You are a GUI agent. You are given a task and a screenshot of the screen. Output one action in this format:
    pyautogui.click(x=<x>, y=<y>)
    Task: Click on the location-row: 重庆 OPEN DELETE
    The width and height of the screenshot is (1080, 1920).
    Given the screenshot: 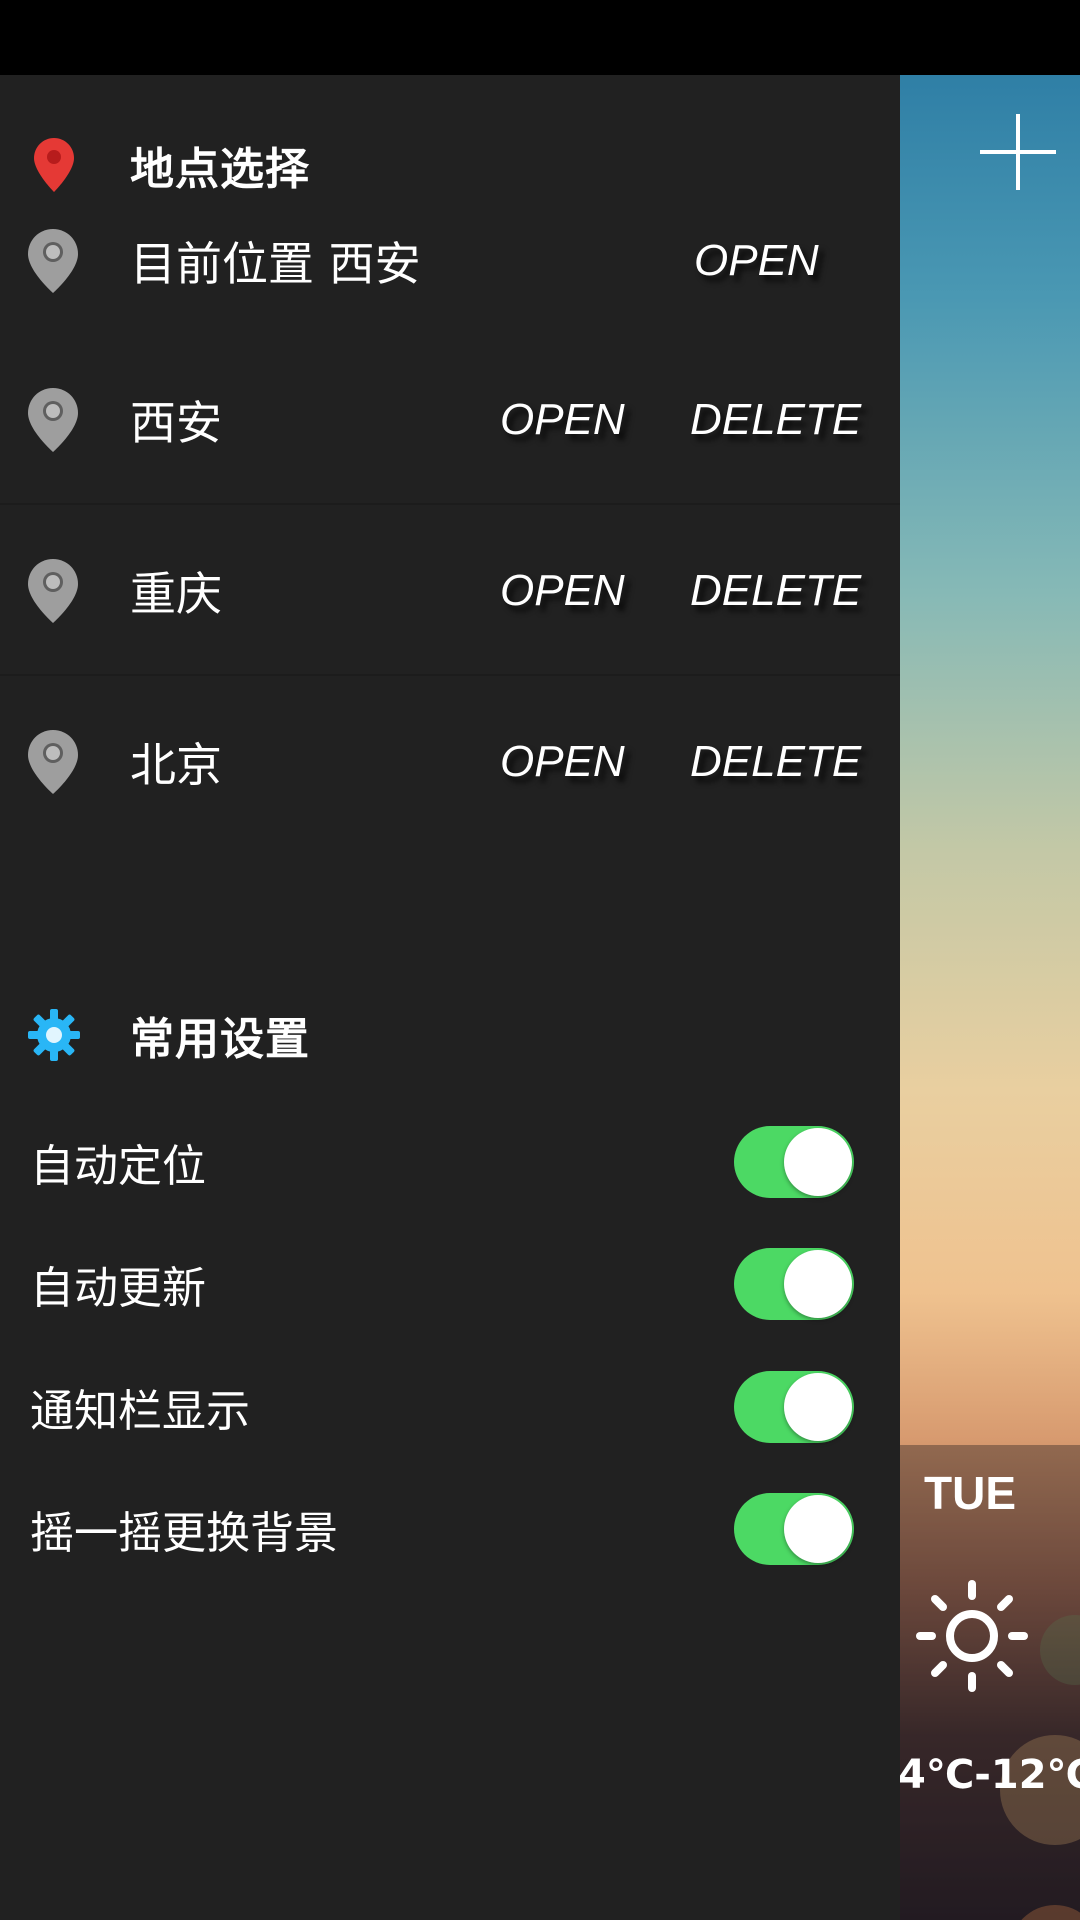 What is the action you would take?
    pyautogui.click(x=450, y=591)
    